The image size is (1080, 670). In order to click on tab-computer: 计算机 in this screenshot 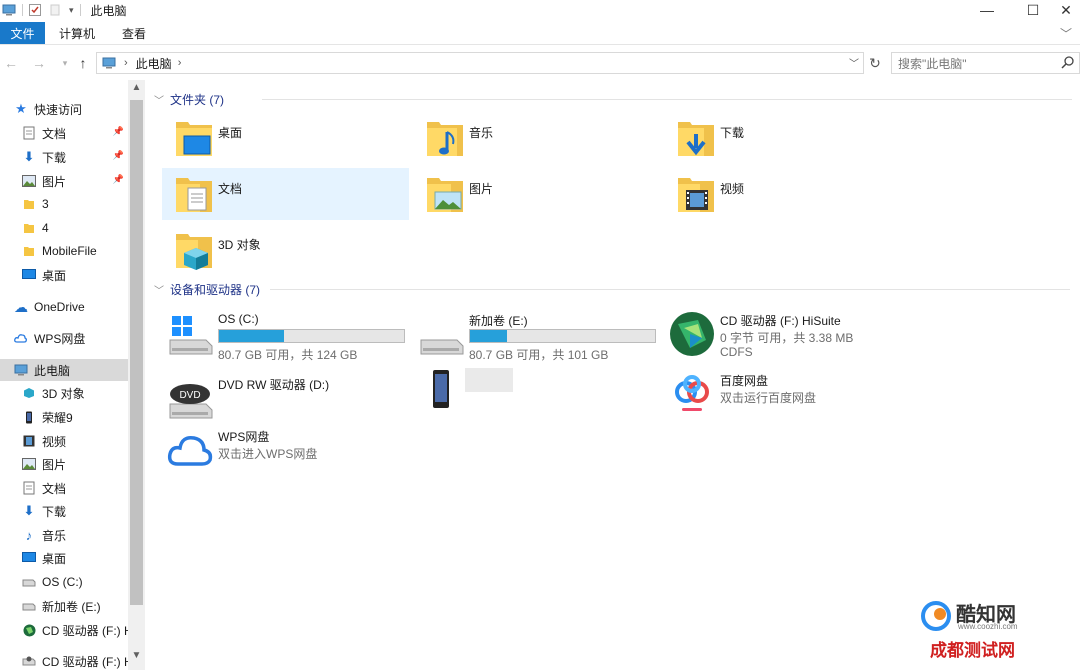, I will do `click(77, 33)`.